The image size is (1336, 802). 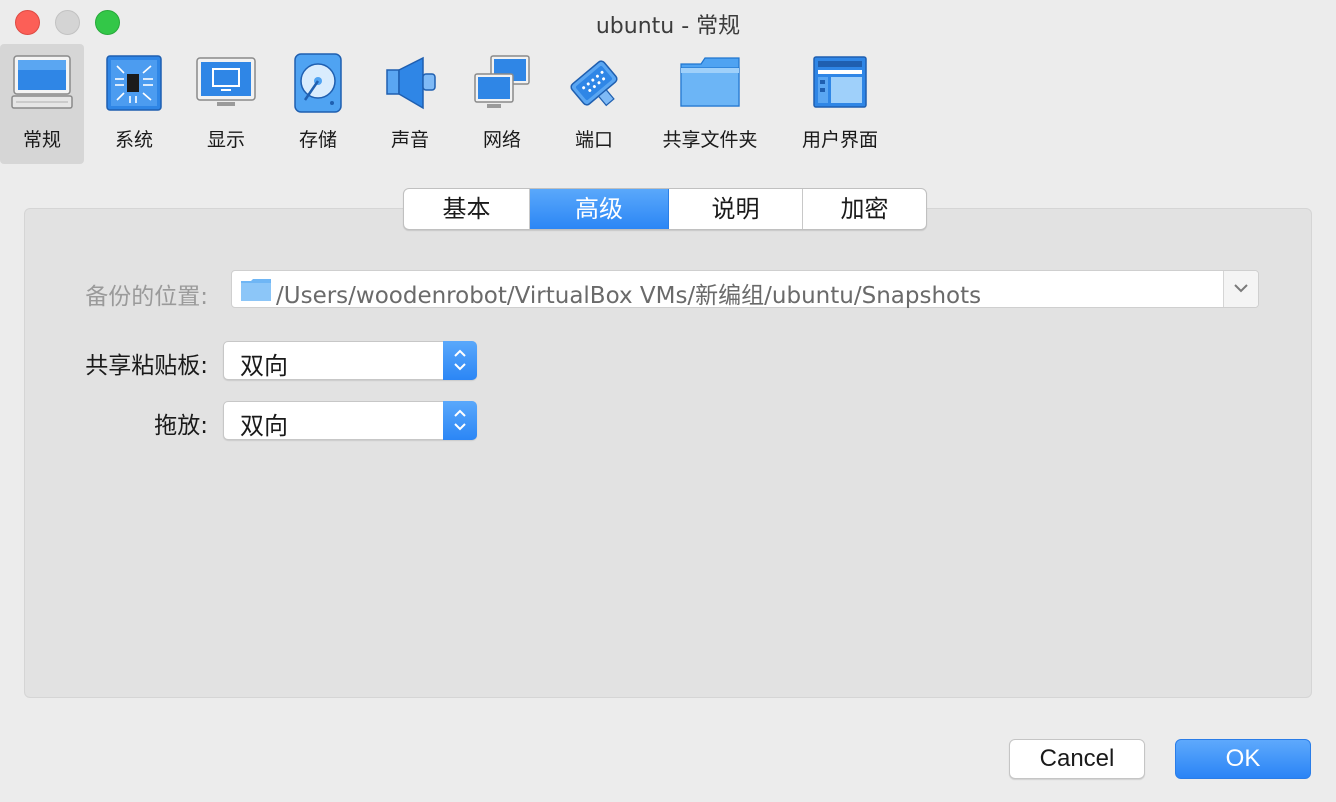 I want to click on toolbar-label: 常规, so click(x=41, y=140).